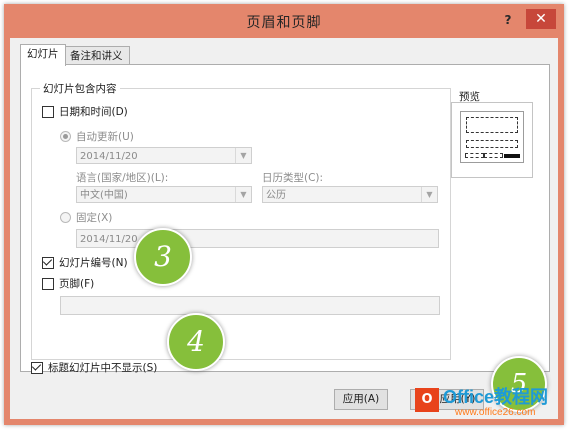 The width and height of the screenshot is (570, 431). Describe the element at coordinates (48, 262) in the screenshot. I see `slide-number-checkbox` at that location.